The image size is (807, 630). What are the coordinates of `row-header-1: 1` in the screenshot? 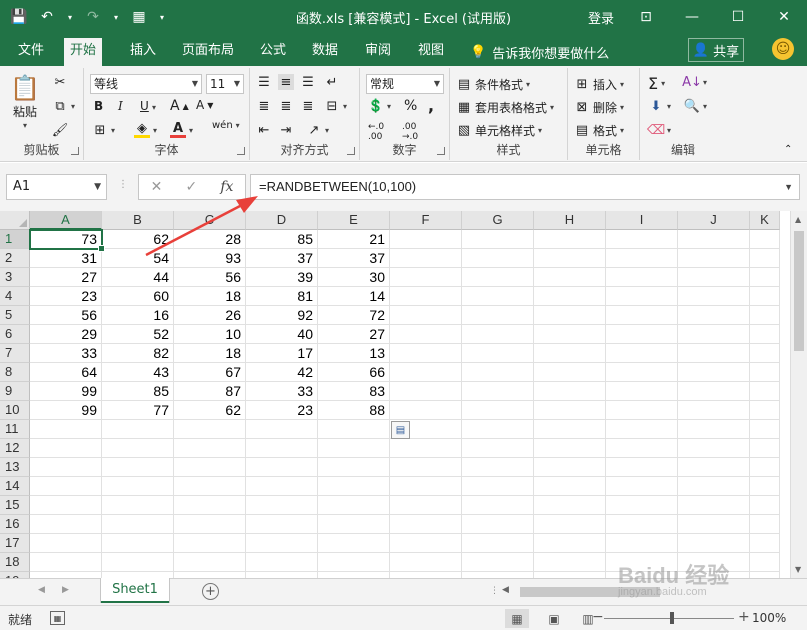 It's located at (15, 239).